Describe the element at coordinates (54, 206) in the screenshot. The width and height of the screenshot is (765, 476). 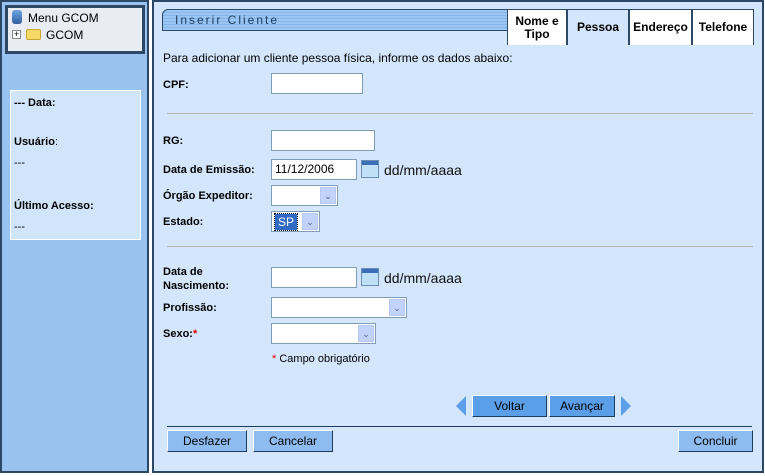
I see `ultimo-acesso-label: Último Acesso:` at that location.